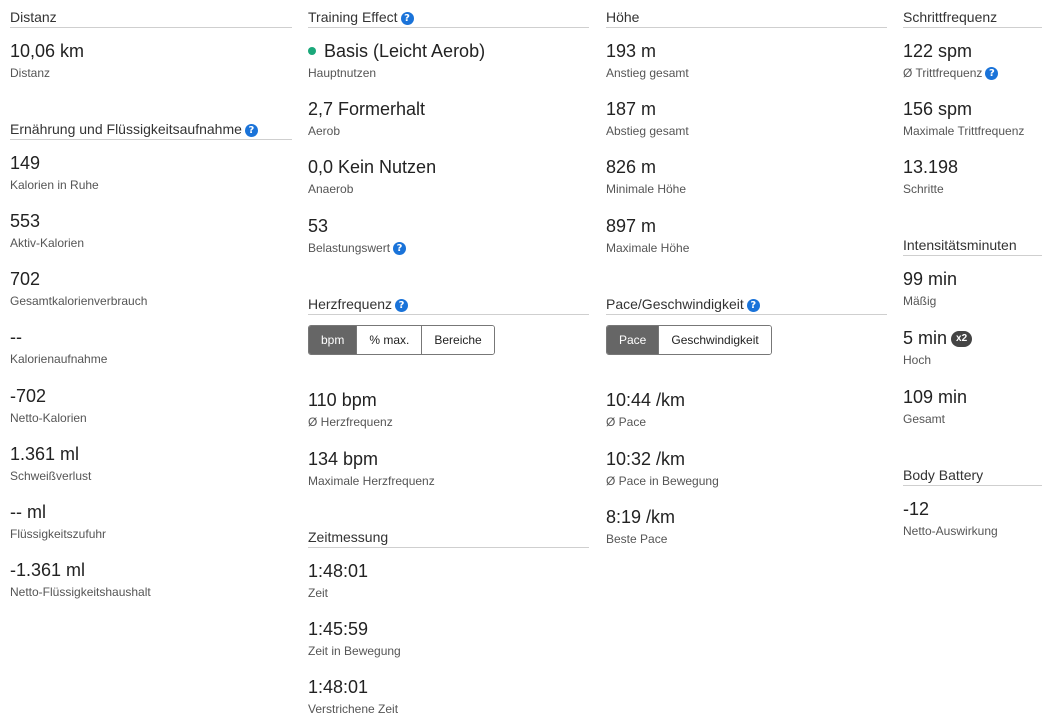  What do you see at coordinates (647, 73) in the screenshot?
I see `stat-label: Anstieg gesamt` at bounding box center [647, 73].